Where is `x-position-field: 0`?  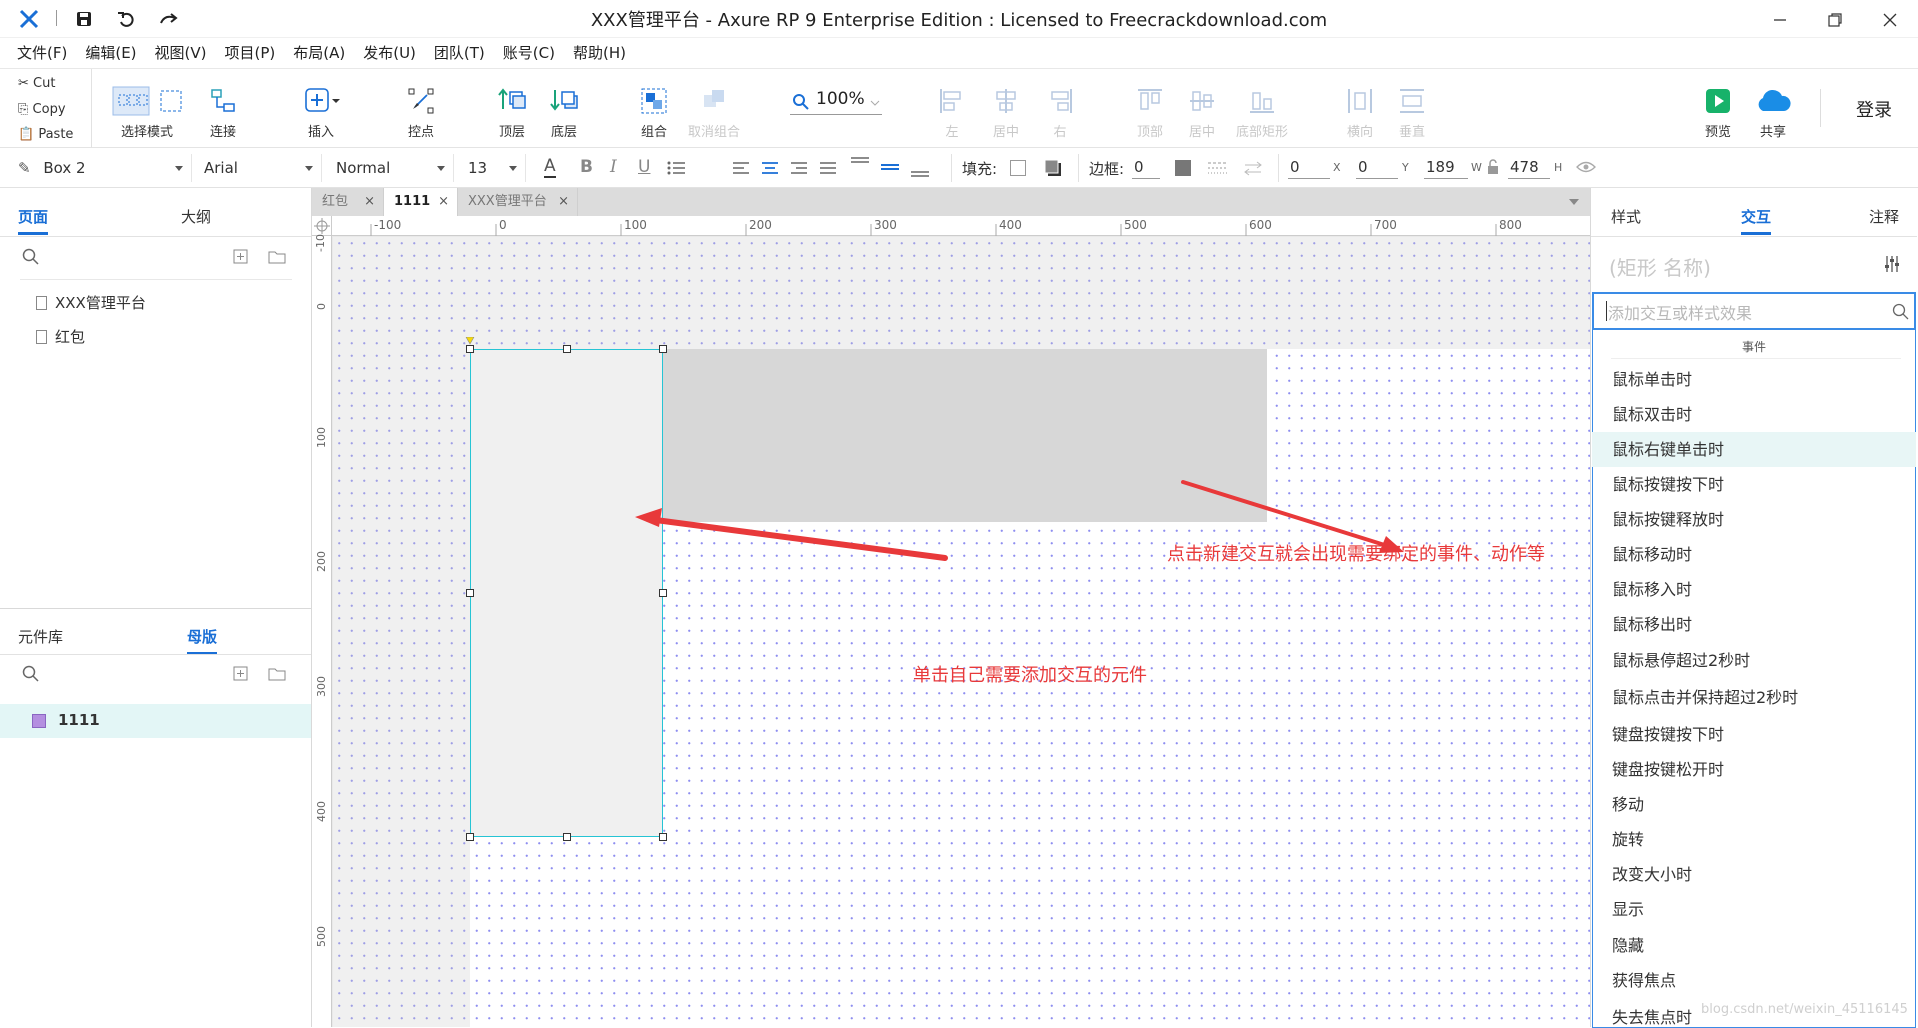
x-position-field: 0 is located at coordinates (1309, 168).